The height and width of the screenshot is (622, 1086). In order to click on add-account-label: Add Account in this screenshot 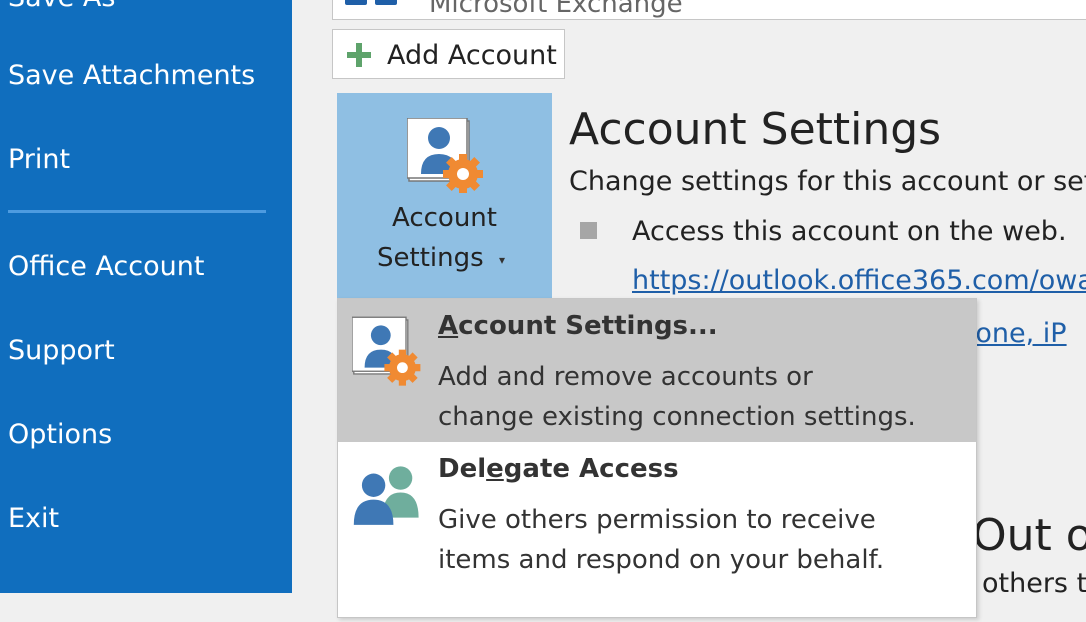, I will do `click(472, 55)`.